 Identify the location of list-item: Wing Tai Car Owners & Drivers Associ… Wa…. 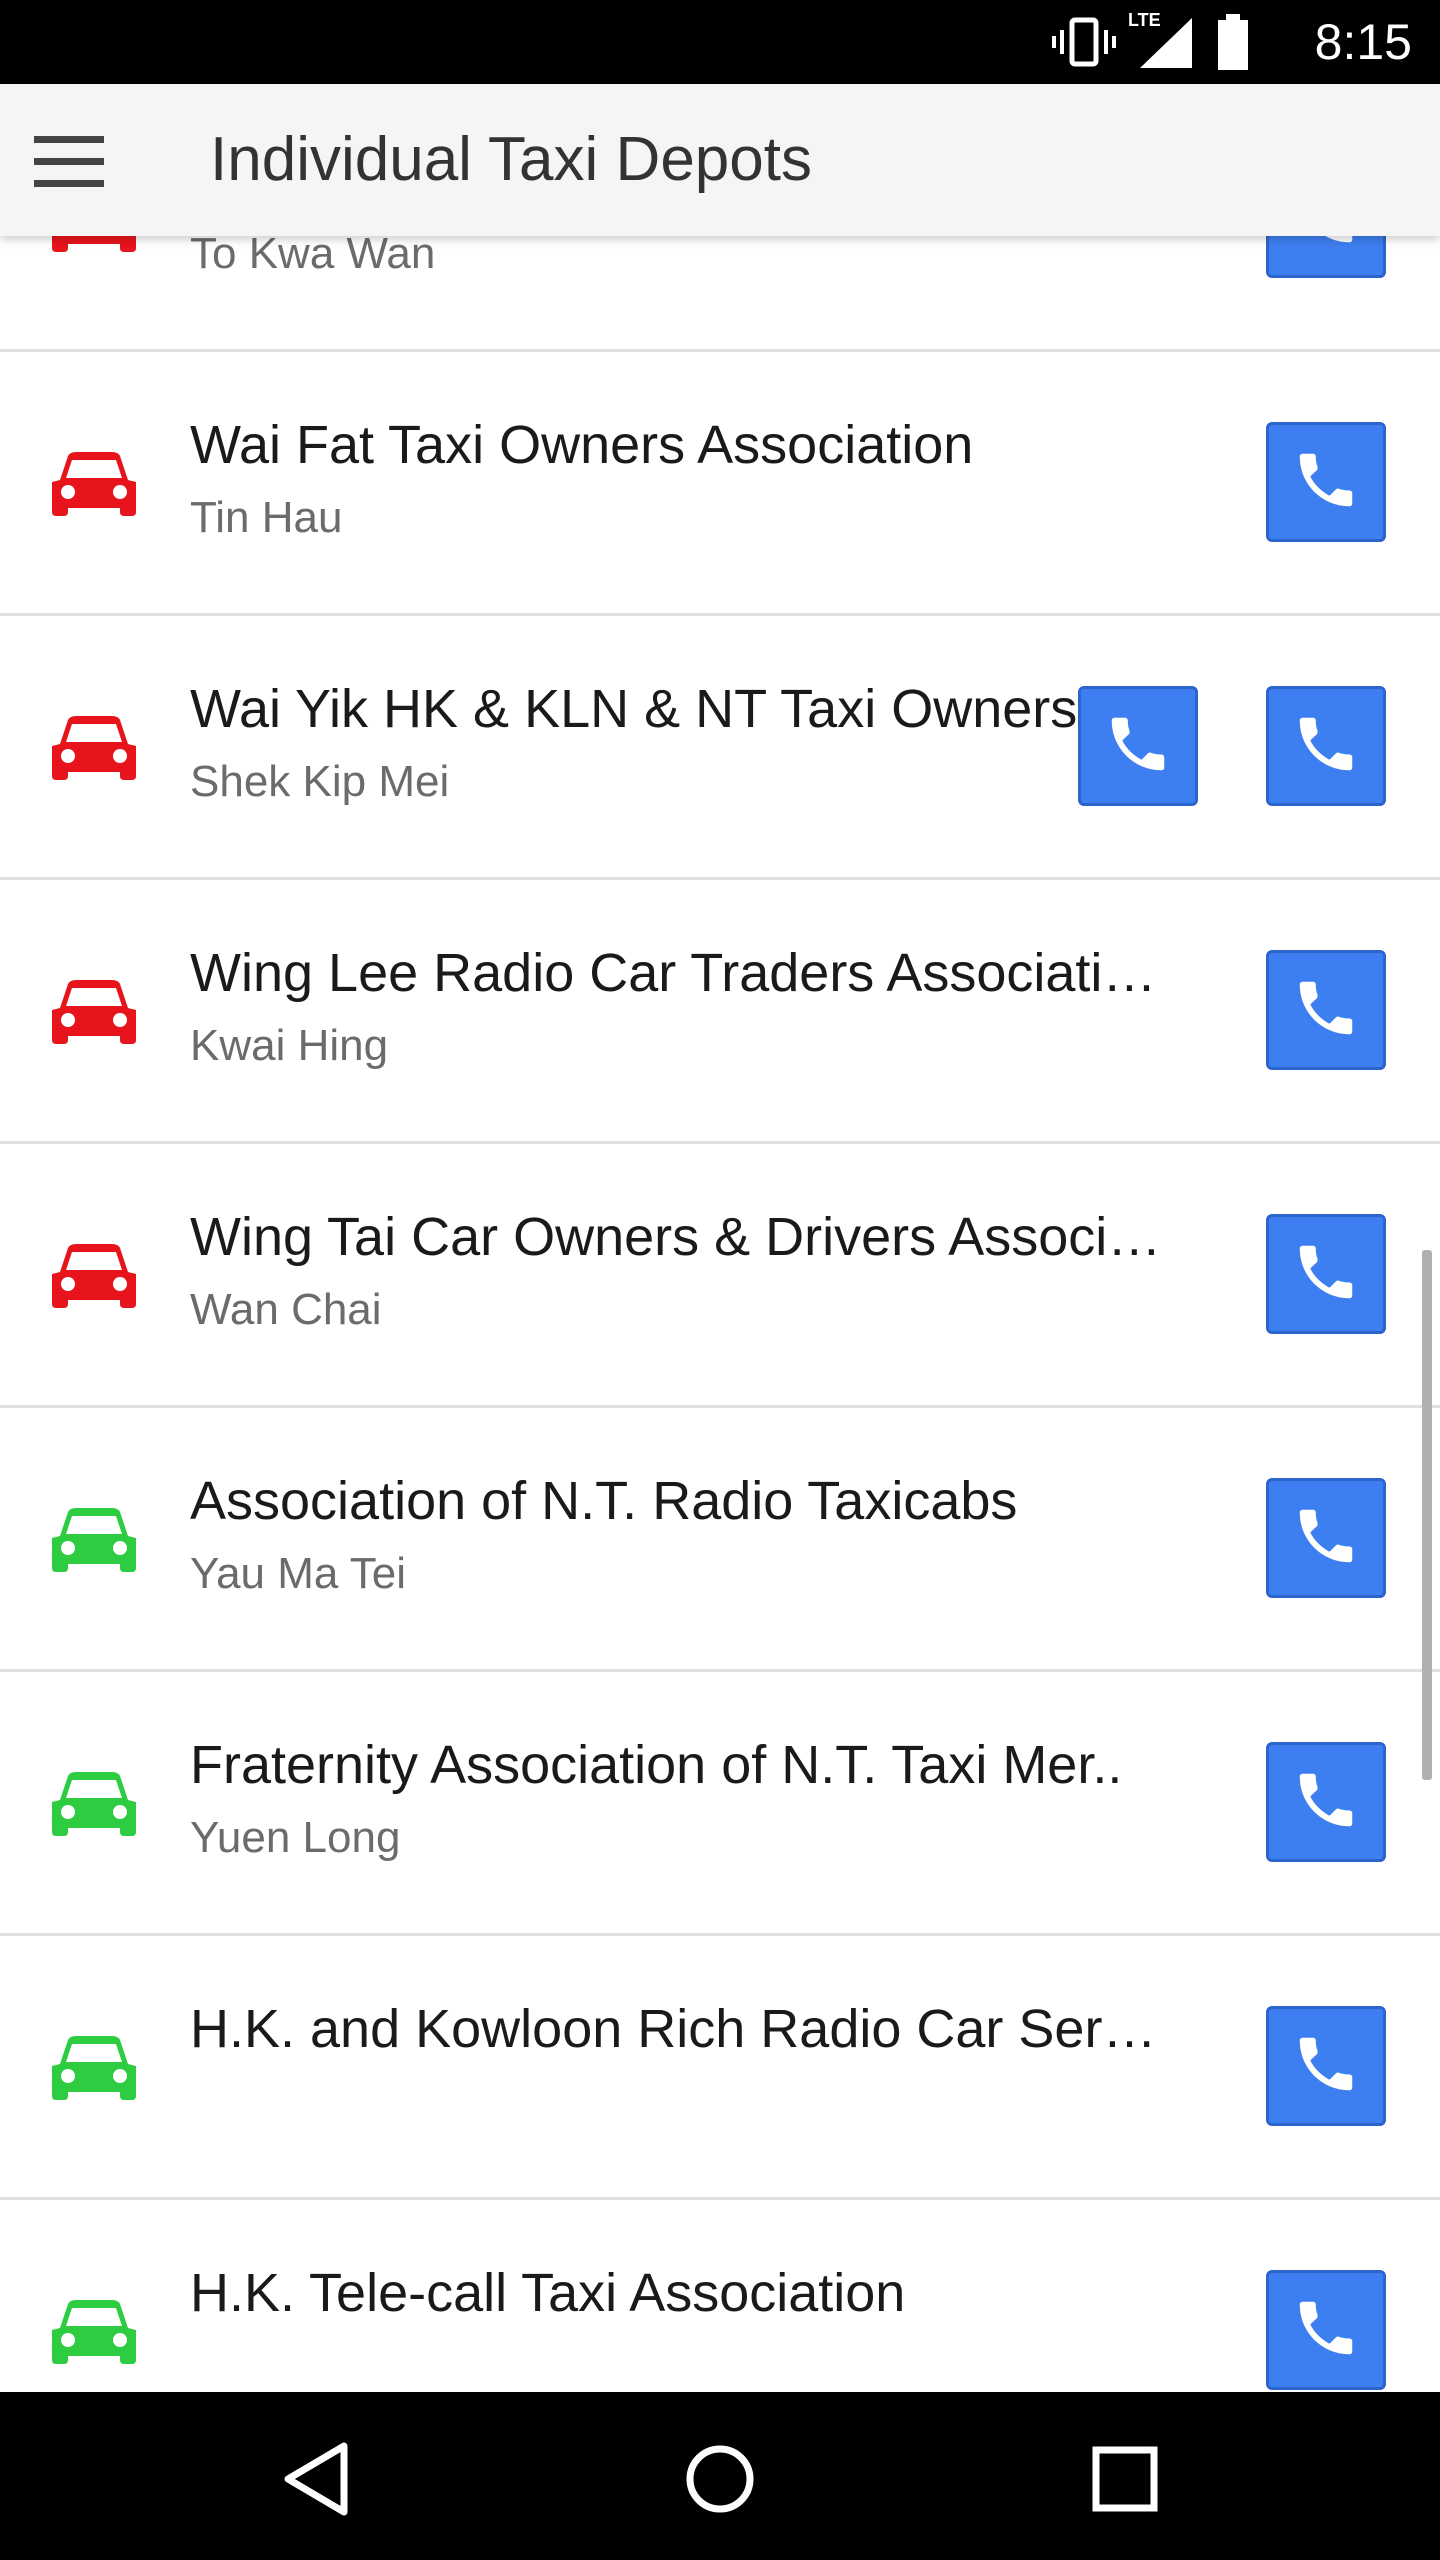
(720, 1276).